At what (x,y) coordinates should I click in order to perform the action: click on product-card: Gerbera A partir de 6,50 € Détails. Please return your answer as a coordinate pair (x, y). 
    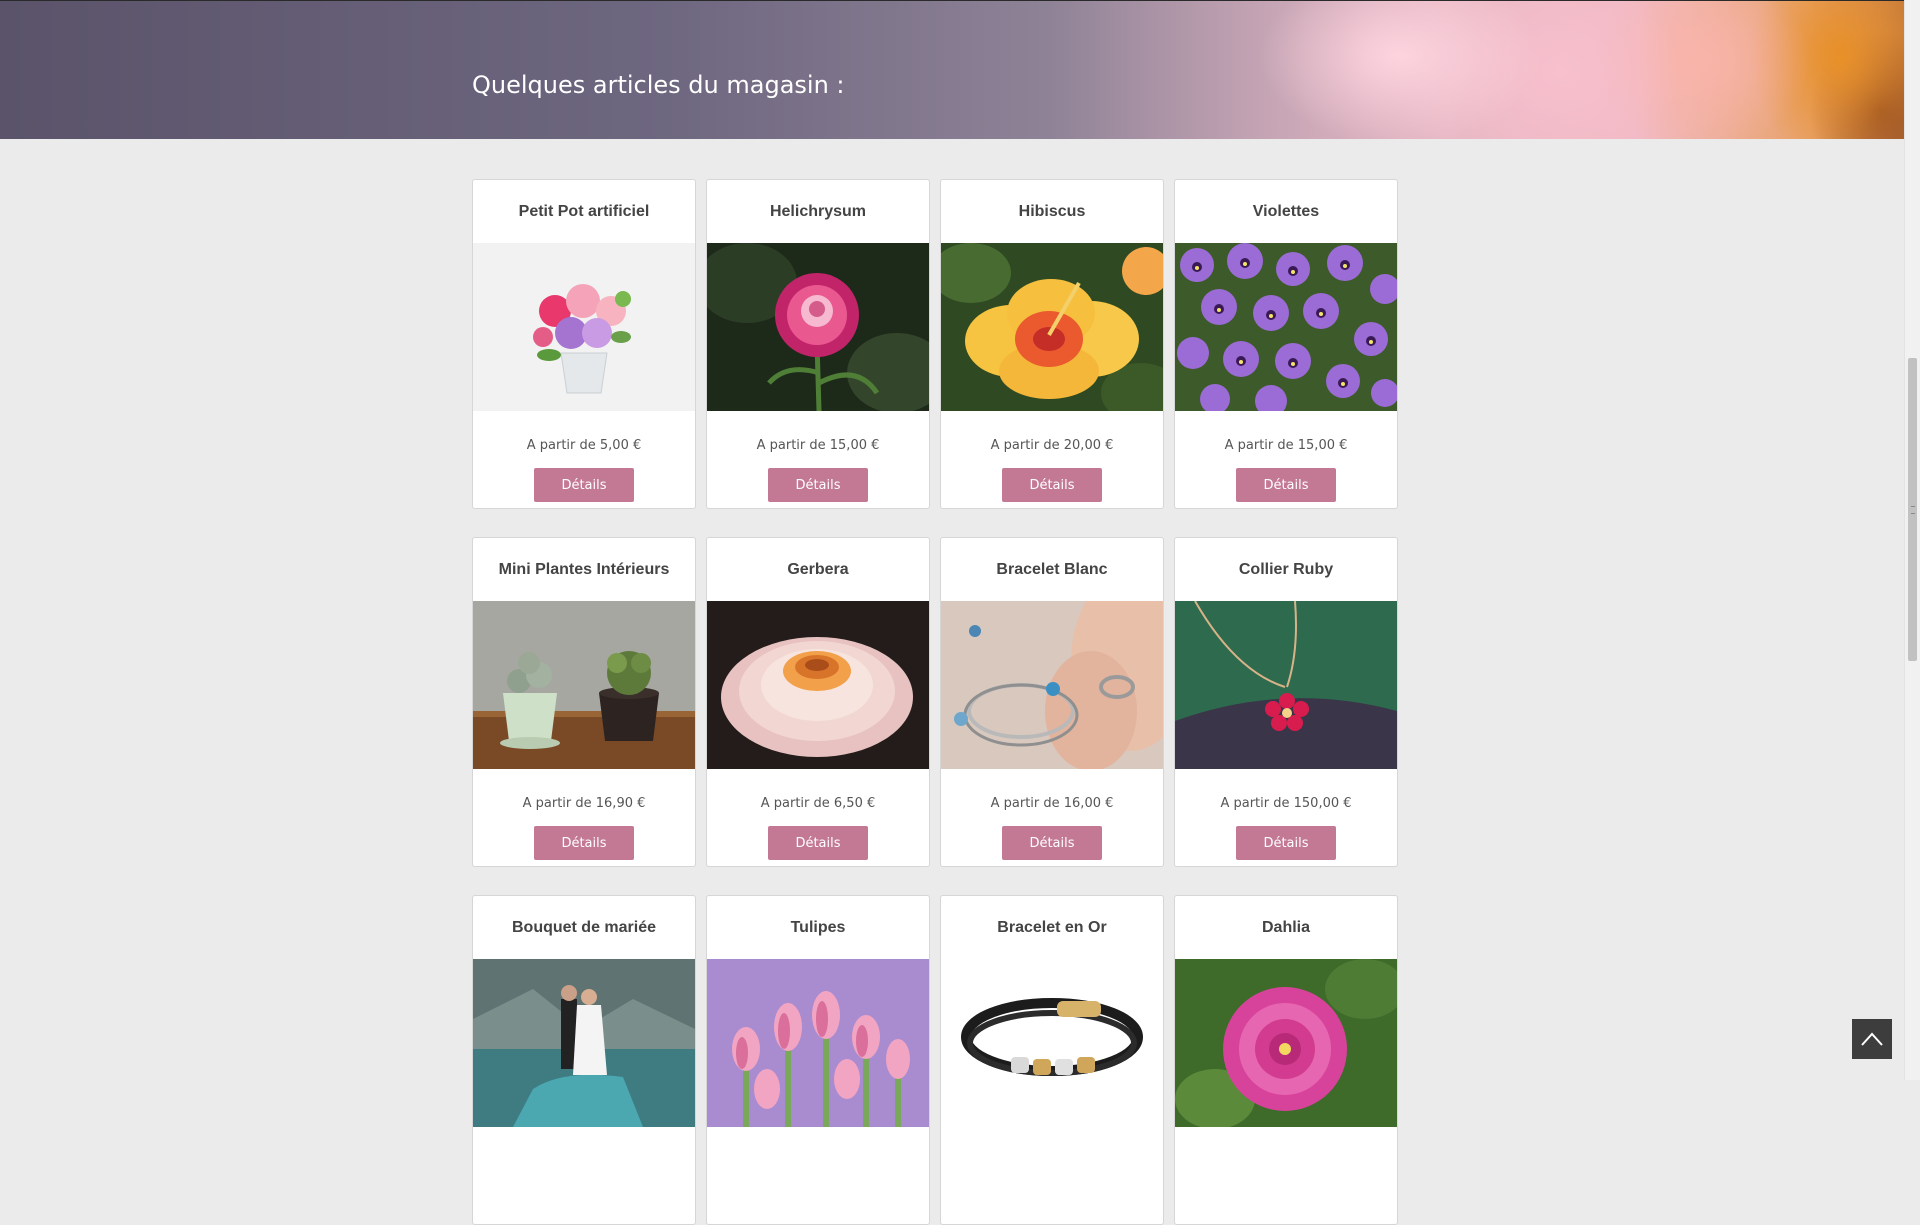
    Looking at the image, I should click on (818, 702).